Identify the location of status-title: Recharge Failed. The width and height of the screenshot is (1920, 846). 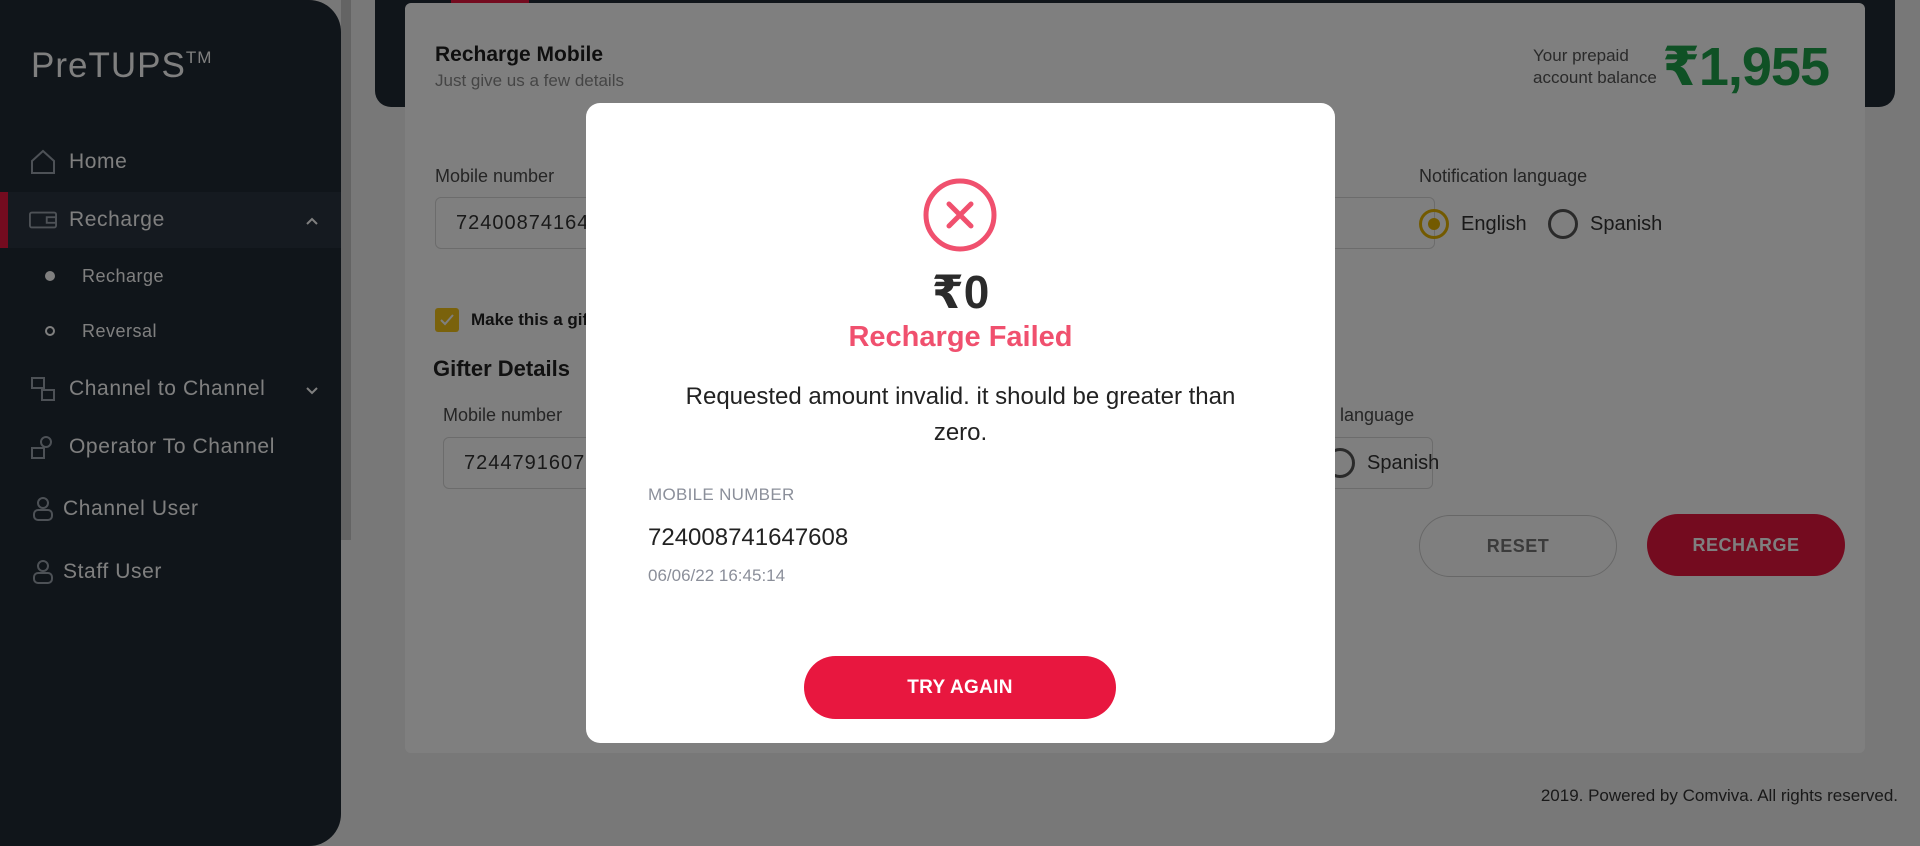
(960, 337).